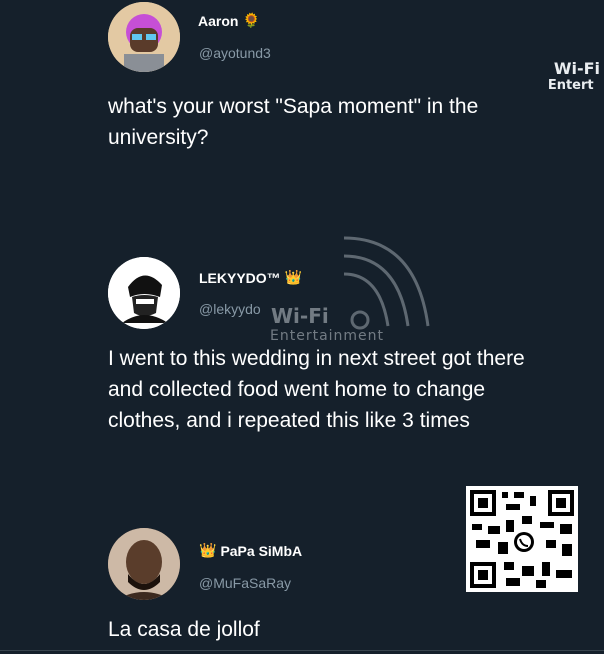  I want to click on avatar-aaron, so click(144, 37).